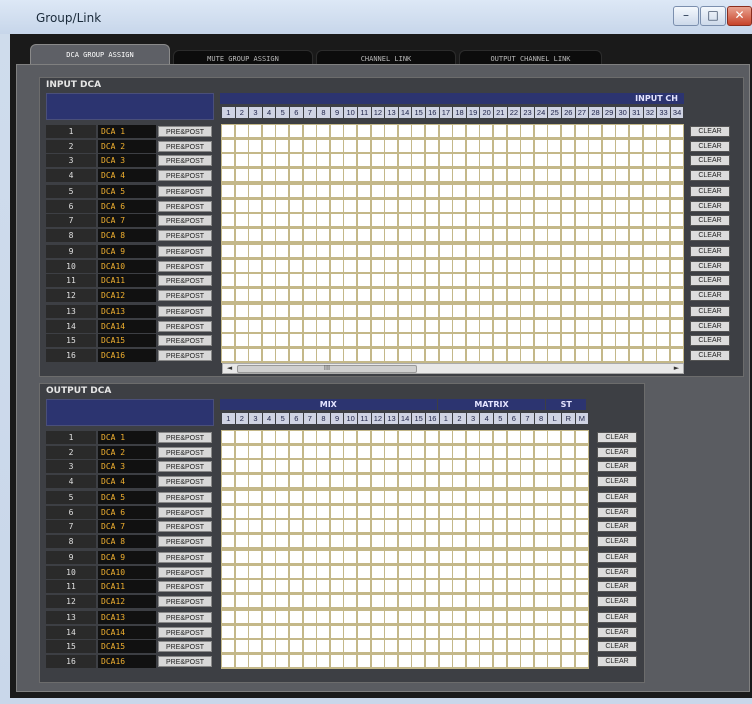 The width and height of the screenshot is (752, 704). I want to click on dca-name: DCA12, so click(127, 601).